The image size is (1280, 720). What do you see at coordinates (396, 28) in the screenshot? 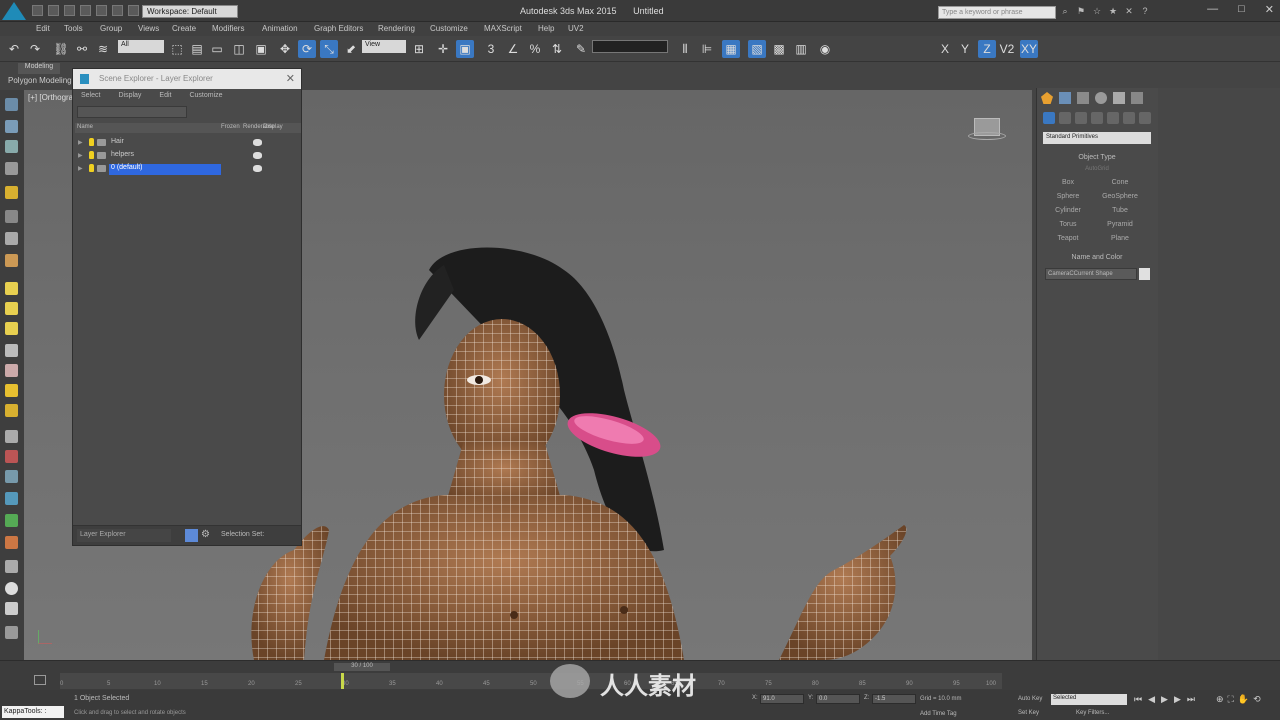
I see `menu-rendering: Rendering` at bounding box center [396, 28].